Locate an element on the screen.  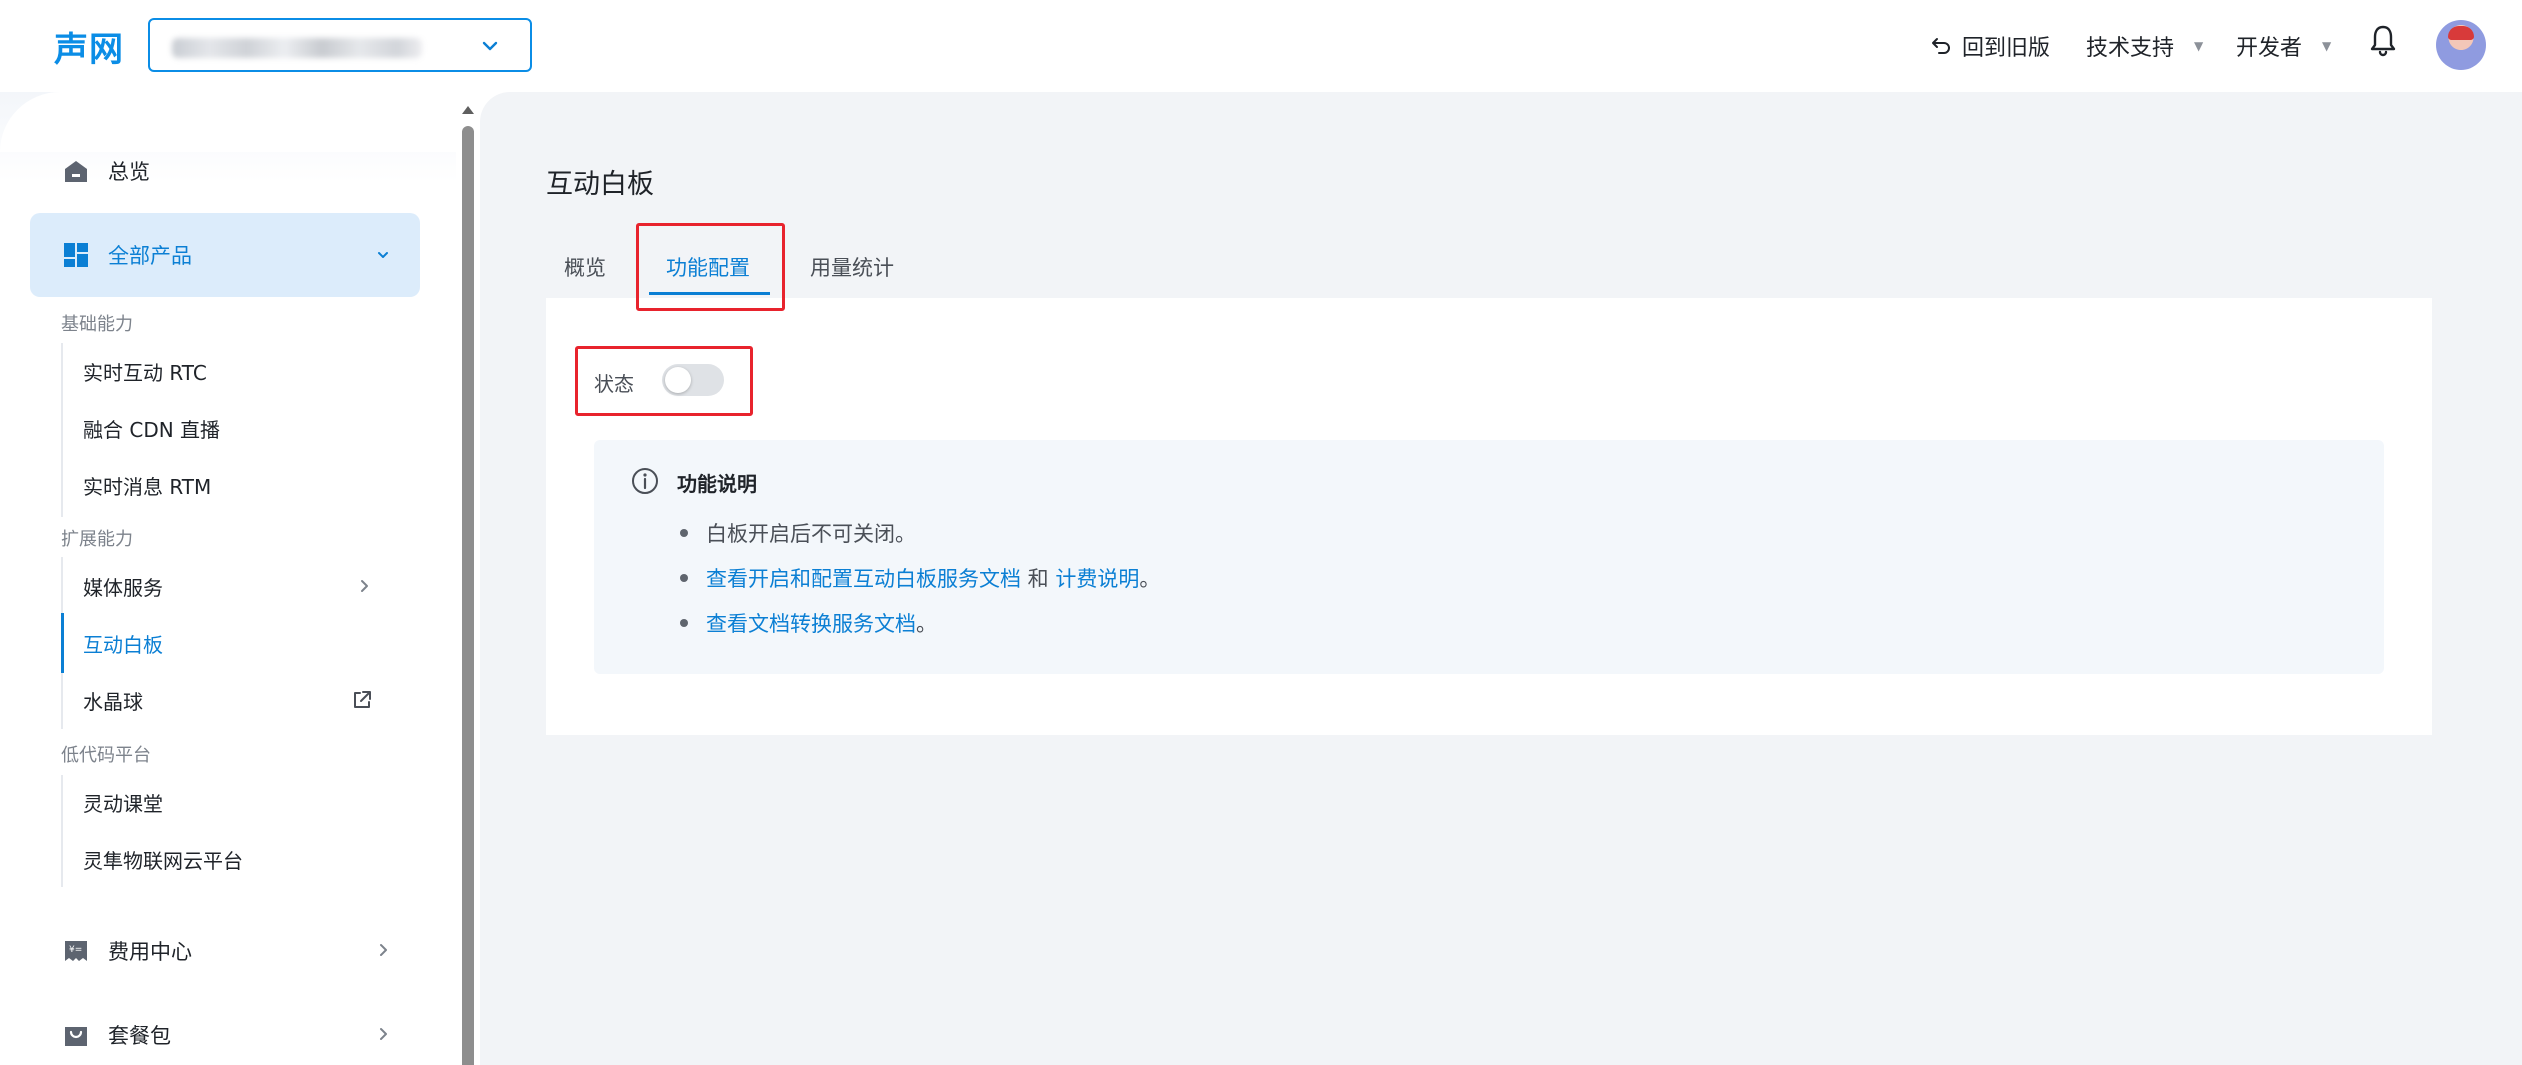
nav-packages: 套餐包 is located at coordinates (225, 1032).